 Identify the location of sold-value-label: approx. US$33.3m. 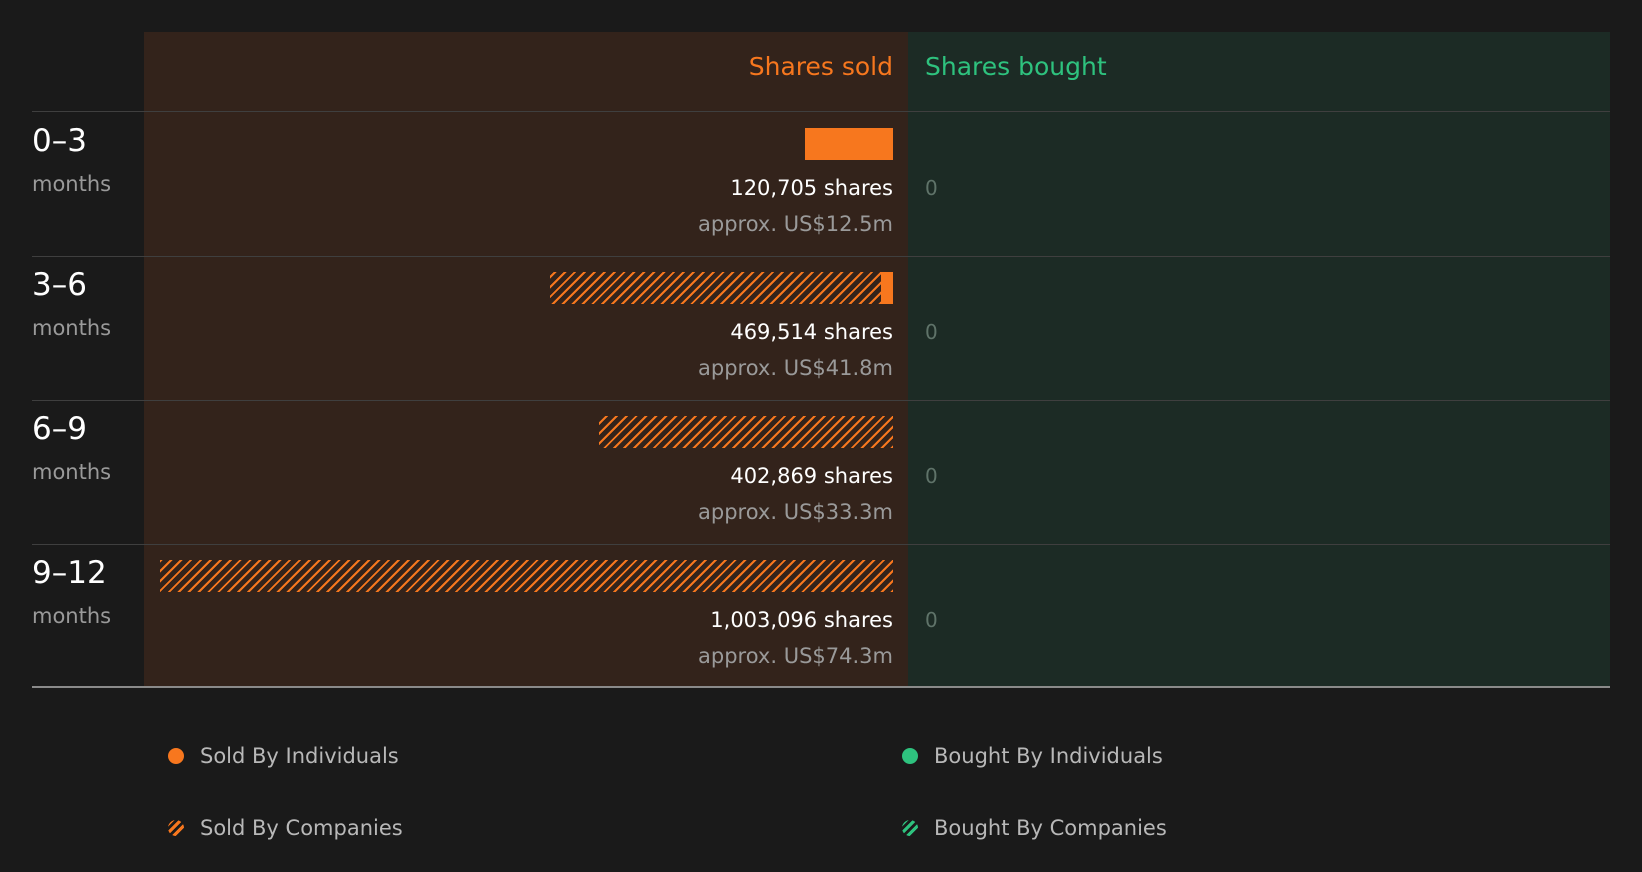
(795, 512).